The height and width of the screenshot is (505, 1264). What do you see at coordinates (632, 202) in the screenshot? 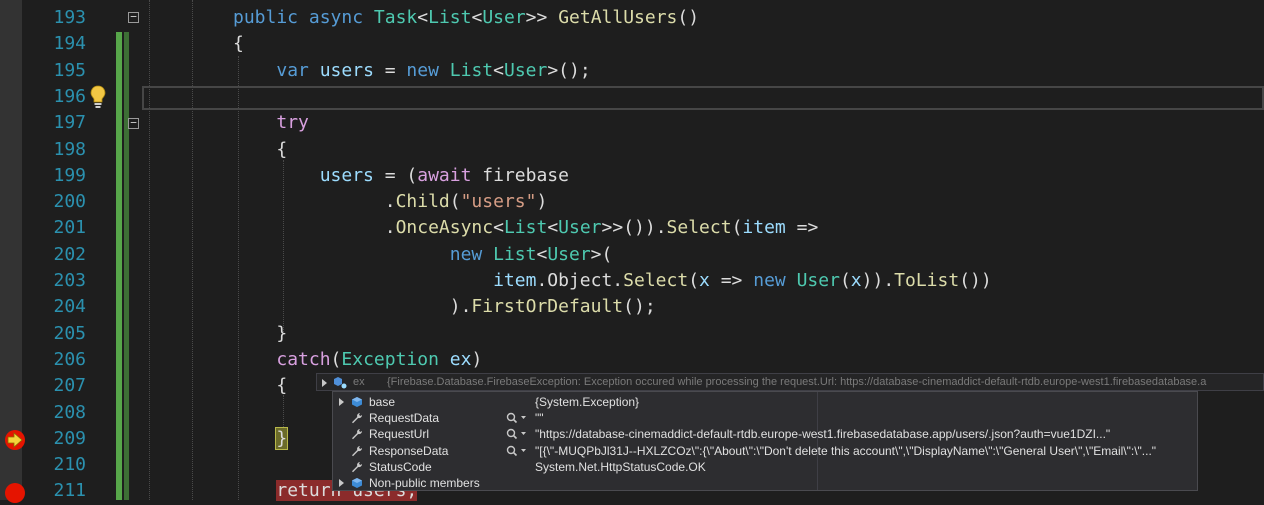
I see `code-line: 200 .Child("users")` at bounding box center [632, 202].